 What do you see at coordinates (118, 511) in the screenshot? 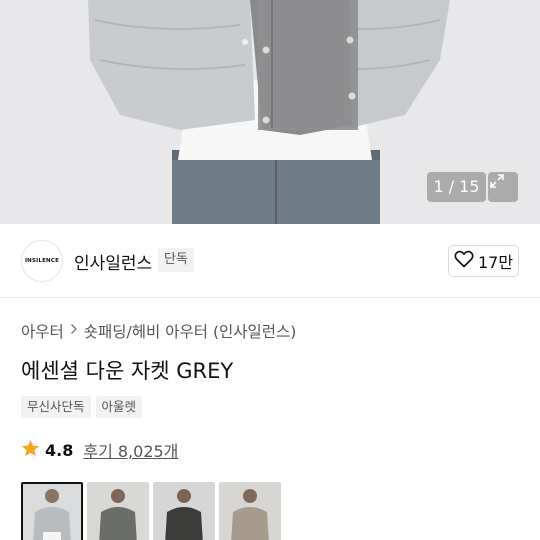
I see `thumbnail-charcoal` at bounding box center [118, 511].